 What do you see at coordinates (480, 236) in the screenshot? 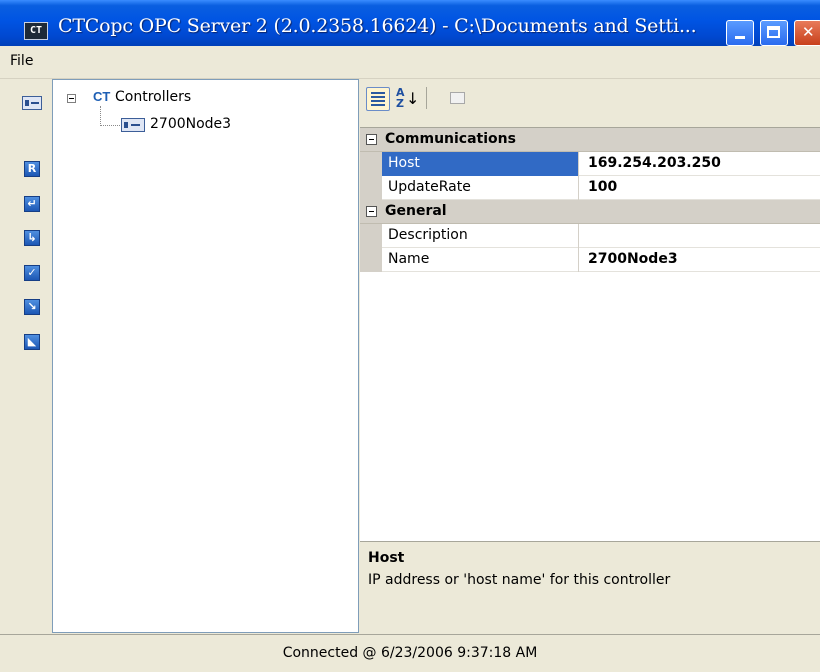
I see `property-name: Description` at bounding box center [480, 236].